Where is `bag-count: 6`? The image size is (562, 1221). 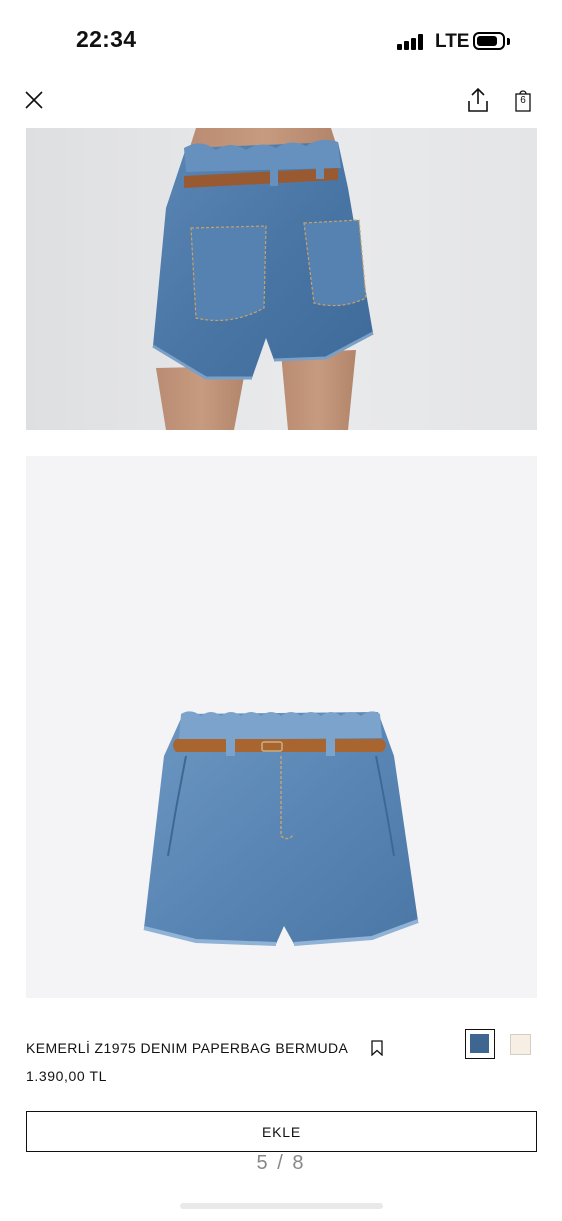 bag-count: 6 is located at coordinates (523, 100).